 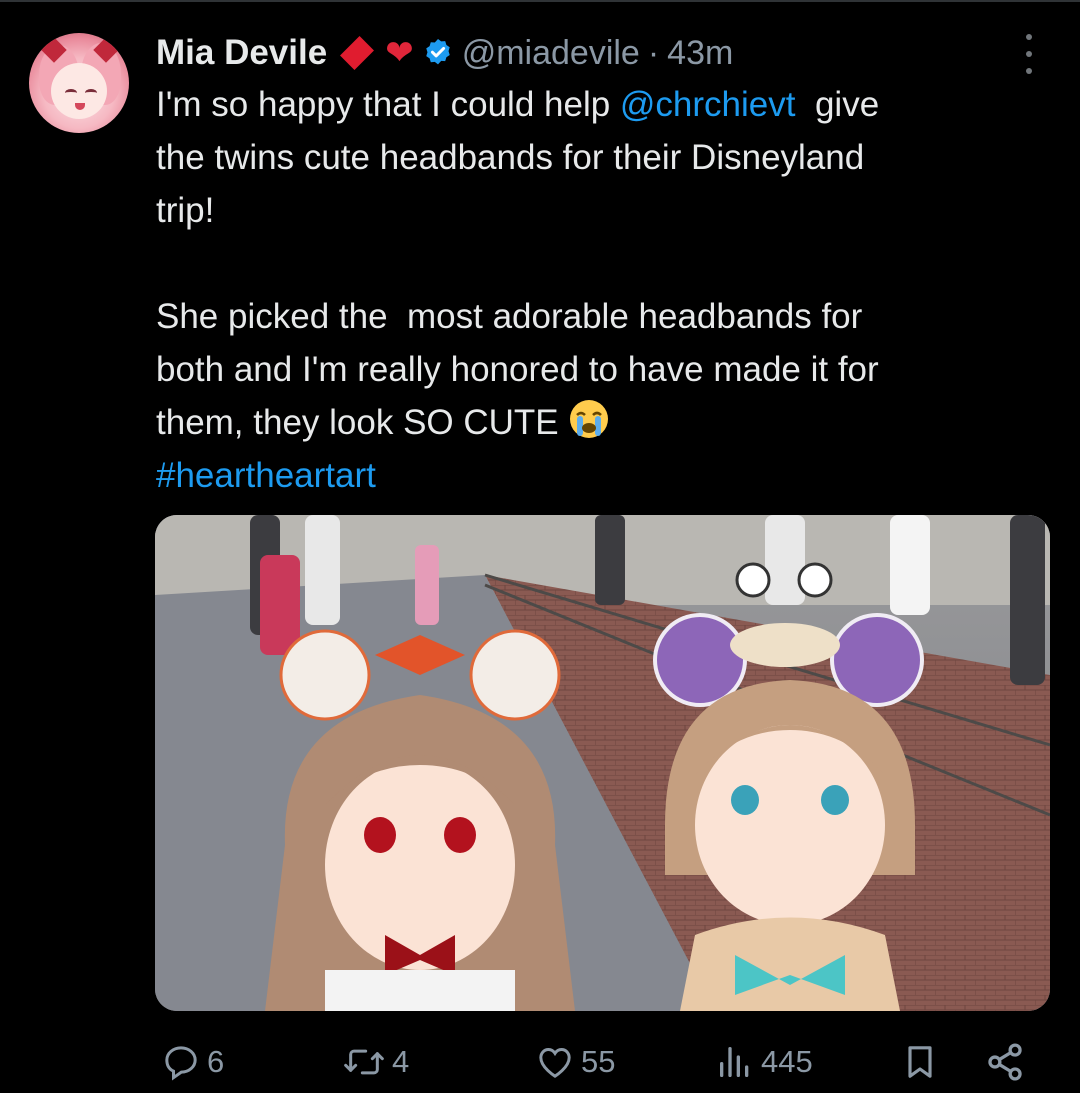 What do you see at coordinates (598, 1061) in the screenshot?
I see `like-count: 55` at bounding box center [598, 1061].